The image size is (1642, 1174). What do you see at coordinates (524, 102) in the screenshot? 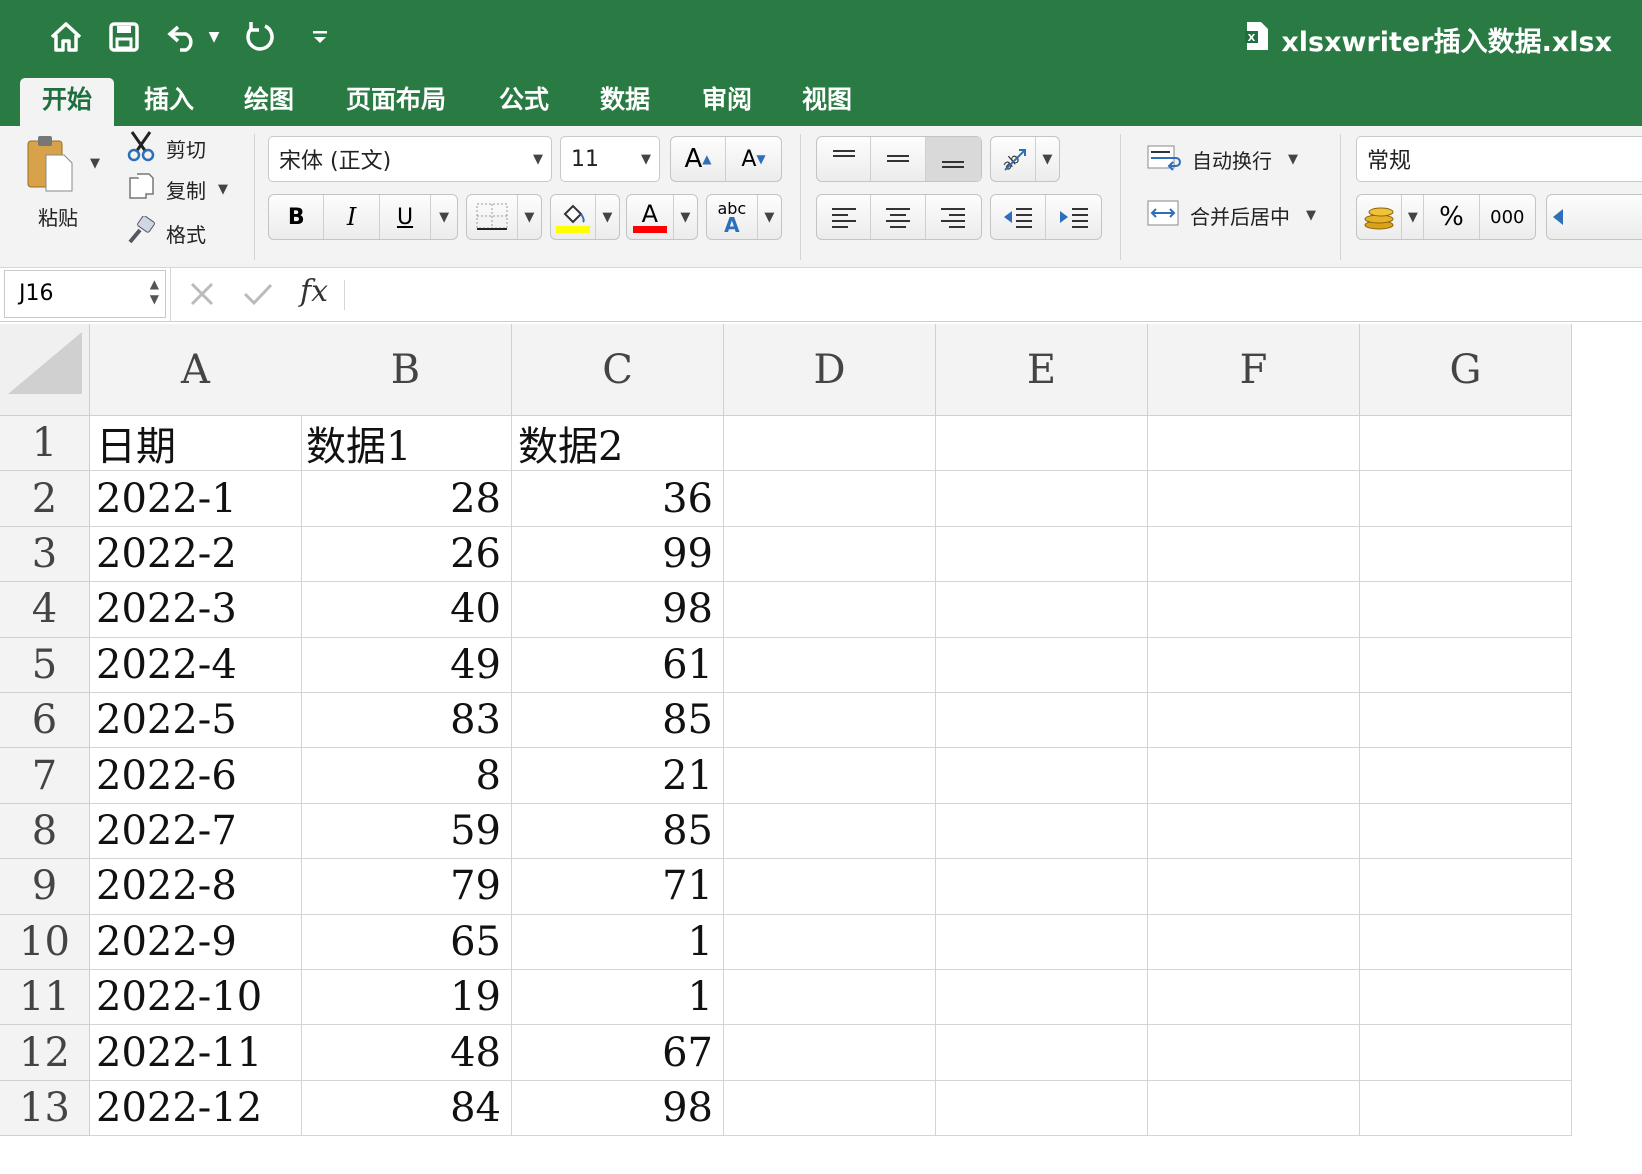
I see `tab-formulas: 公式` at bounding box center [524, 102].